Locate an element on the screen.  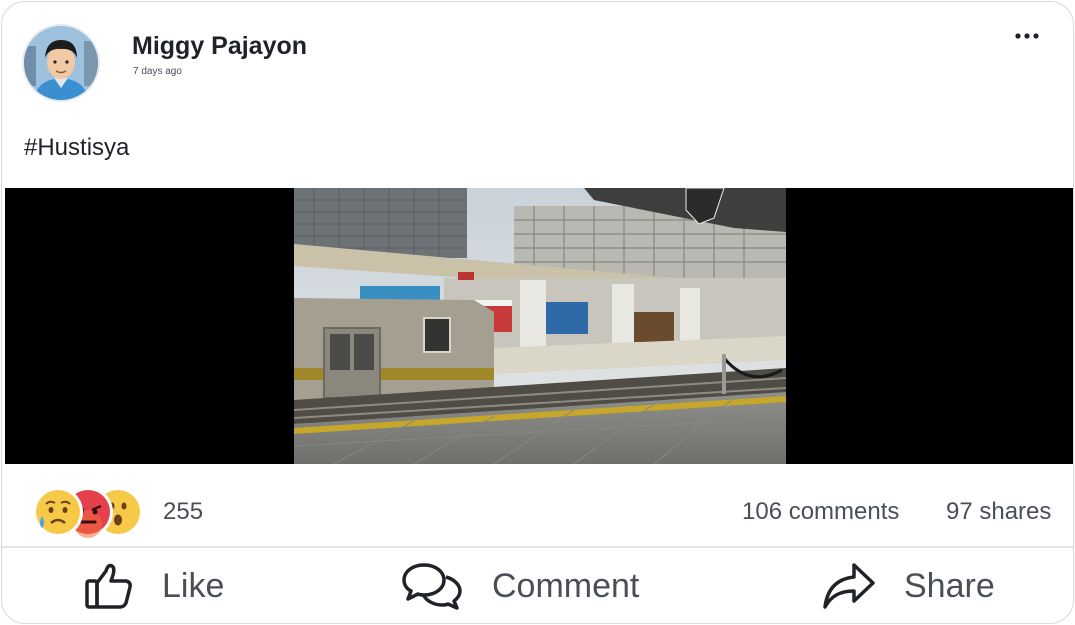
avatar-illustration is located at coordinates (61, 63).